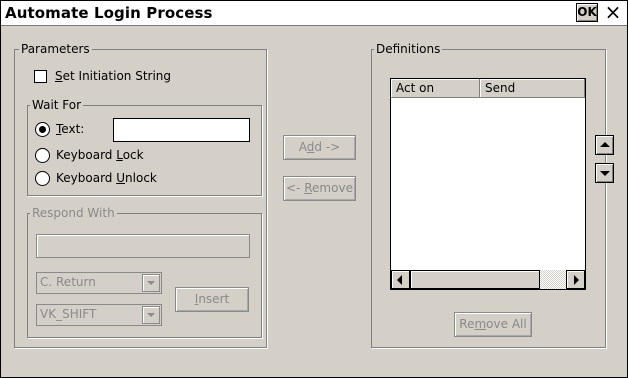  Describe the element at coordinates (532, 88) in the screenshot. I see `column-header-send: Send` at that location.